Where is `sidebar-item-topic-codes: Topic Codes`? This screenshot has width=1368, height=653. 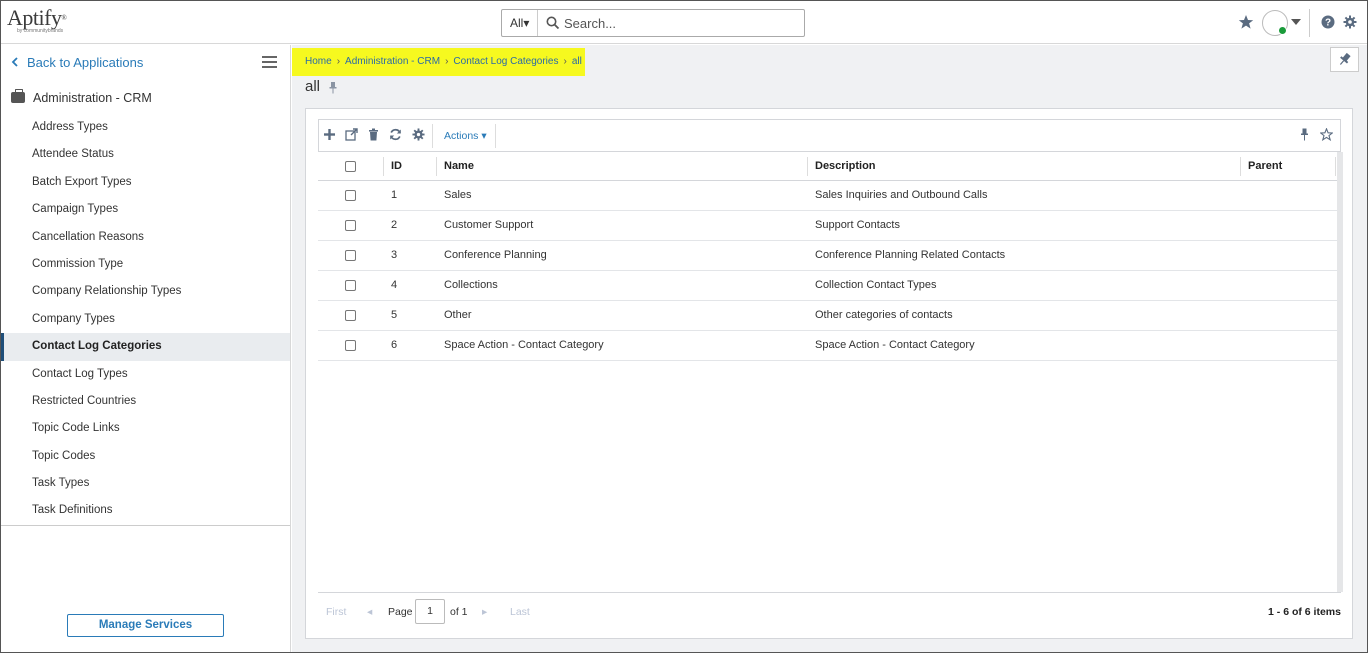
sidebar-item-topic-codes: Topic Codes is located at coordinates (145, 456).